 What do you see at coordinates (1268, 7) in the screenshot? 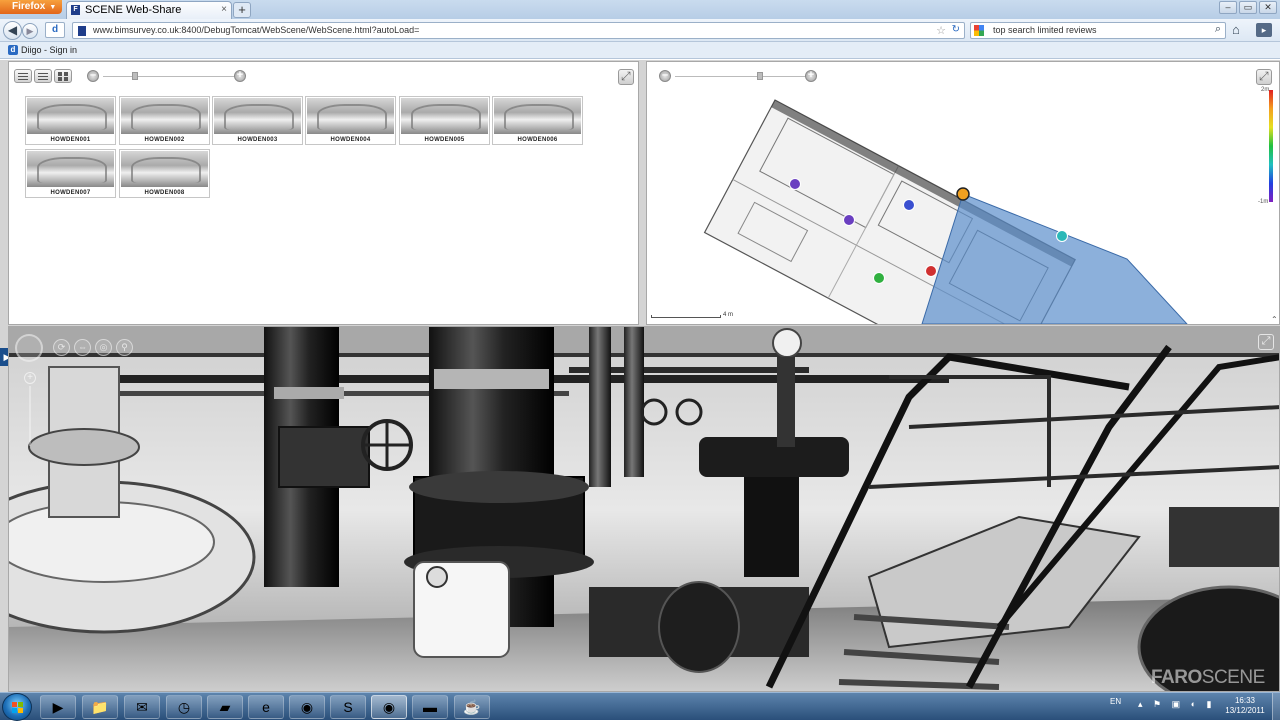
I see `close-window-icon: ✕` at bounding box center [1268, 7].